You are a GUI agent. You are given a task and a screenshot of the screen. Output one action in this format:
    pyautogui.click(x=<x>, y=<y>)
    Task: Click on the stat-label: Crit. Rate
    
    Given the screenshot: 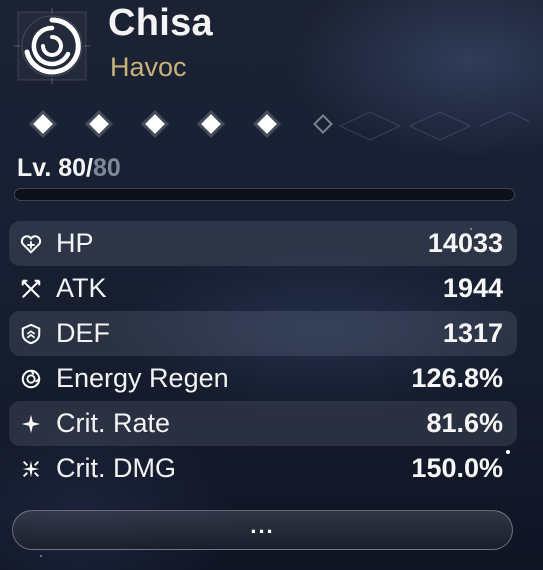 What is the action you would take?
    pyautogui.click(x=113, y=423)
    